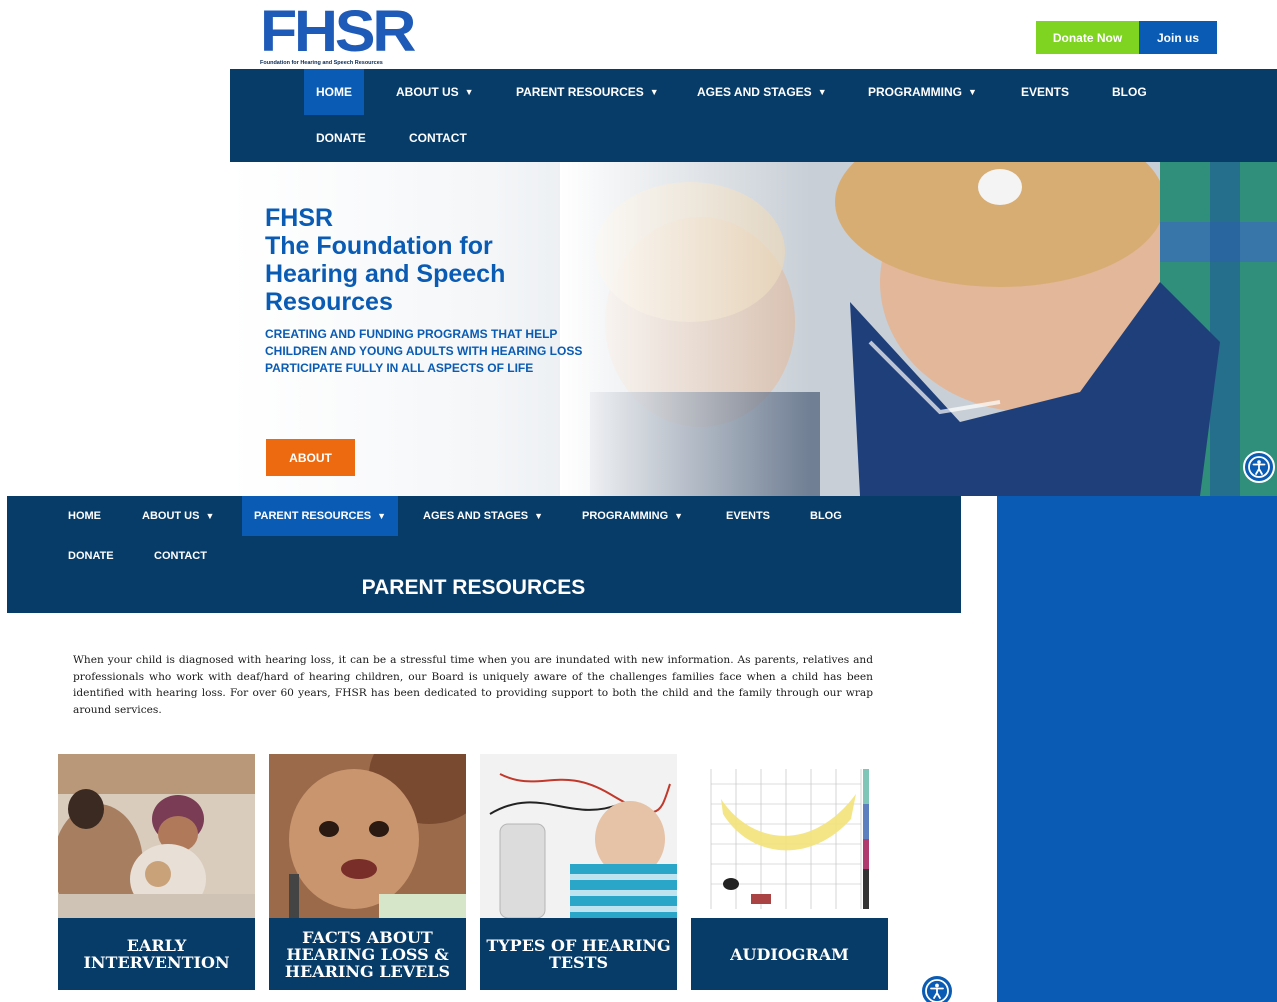 This screenshot has width=1277, height=1002. Describe the element at coordinates (338, 32) in the screenshot. I see `logo-text: FHSR` at that location.